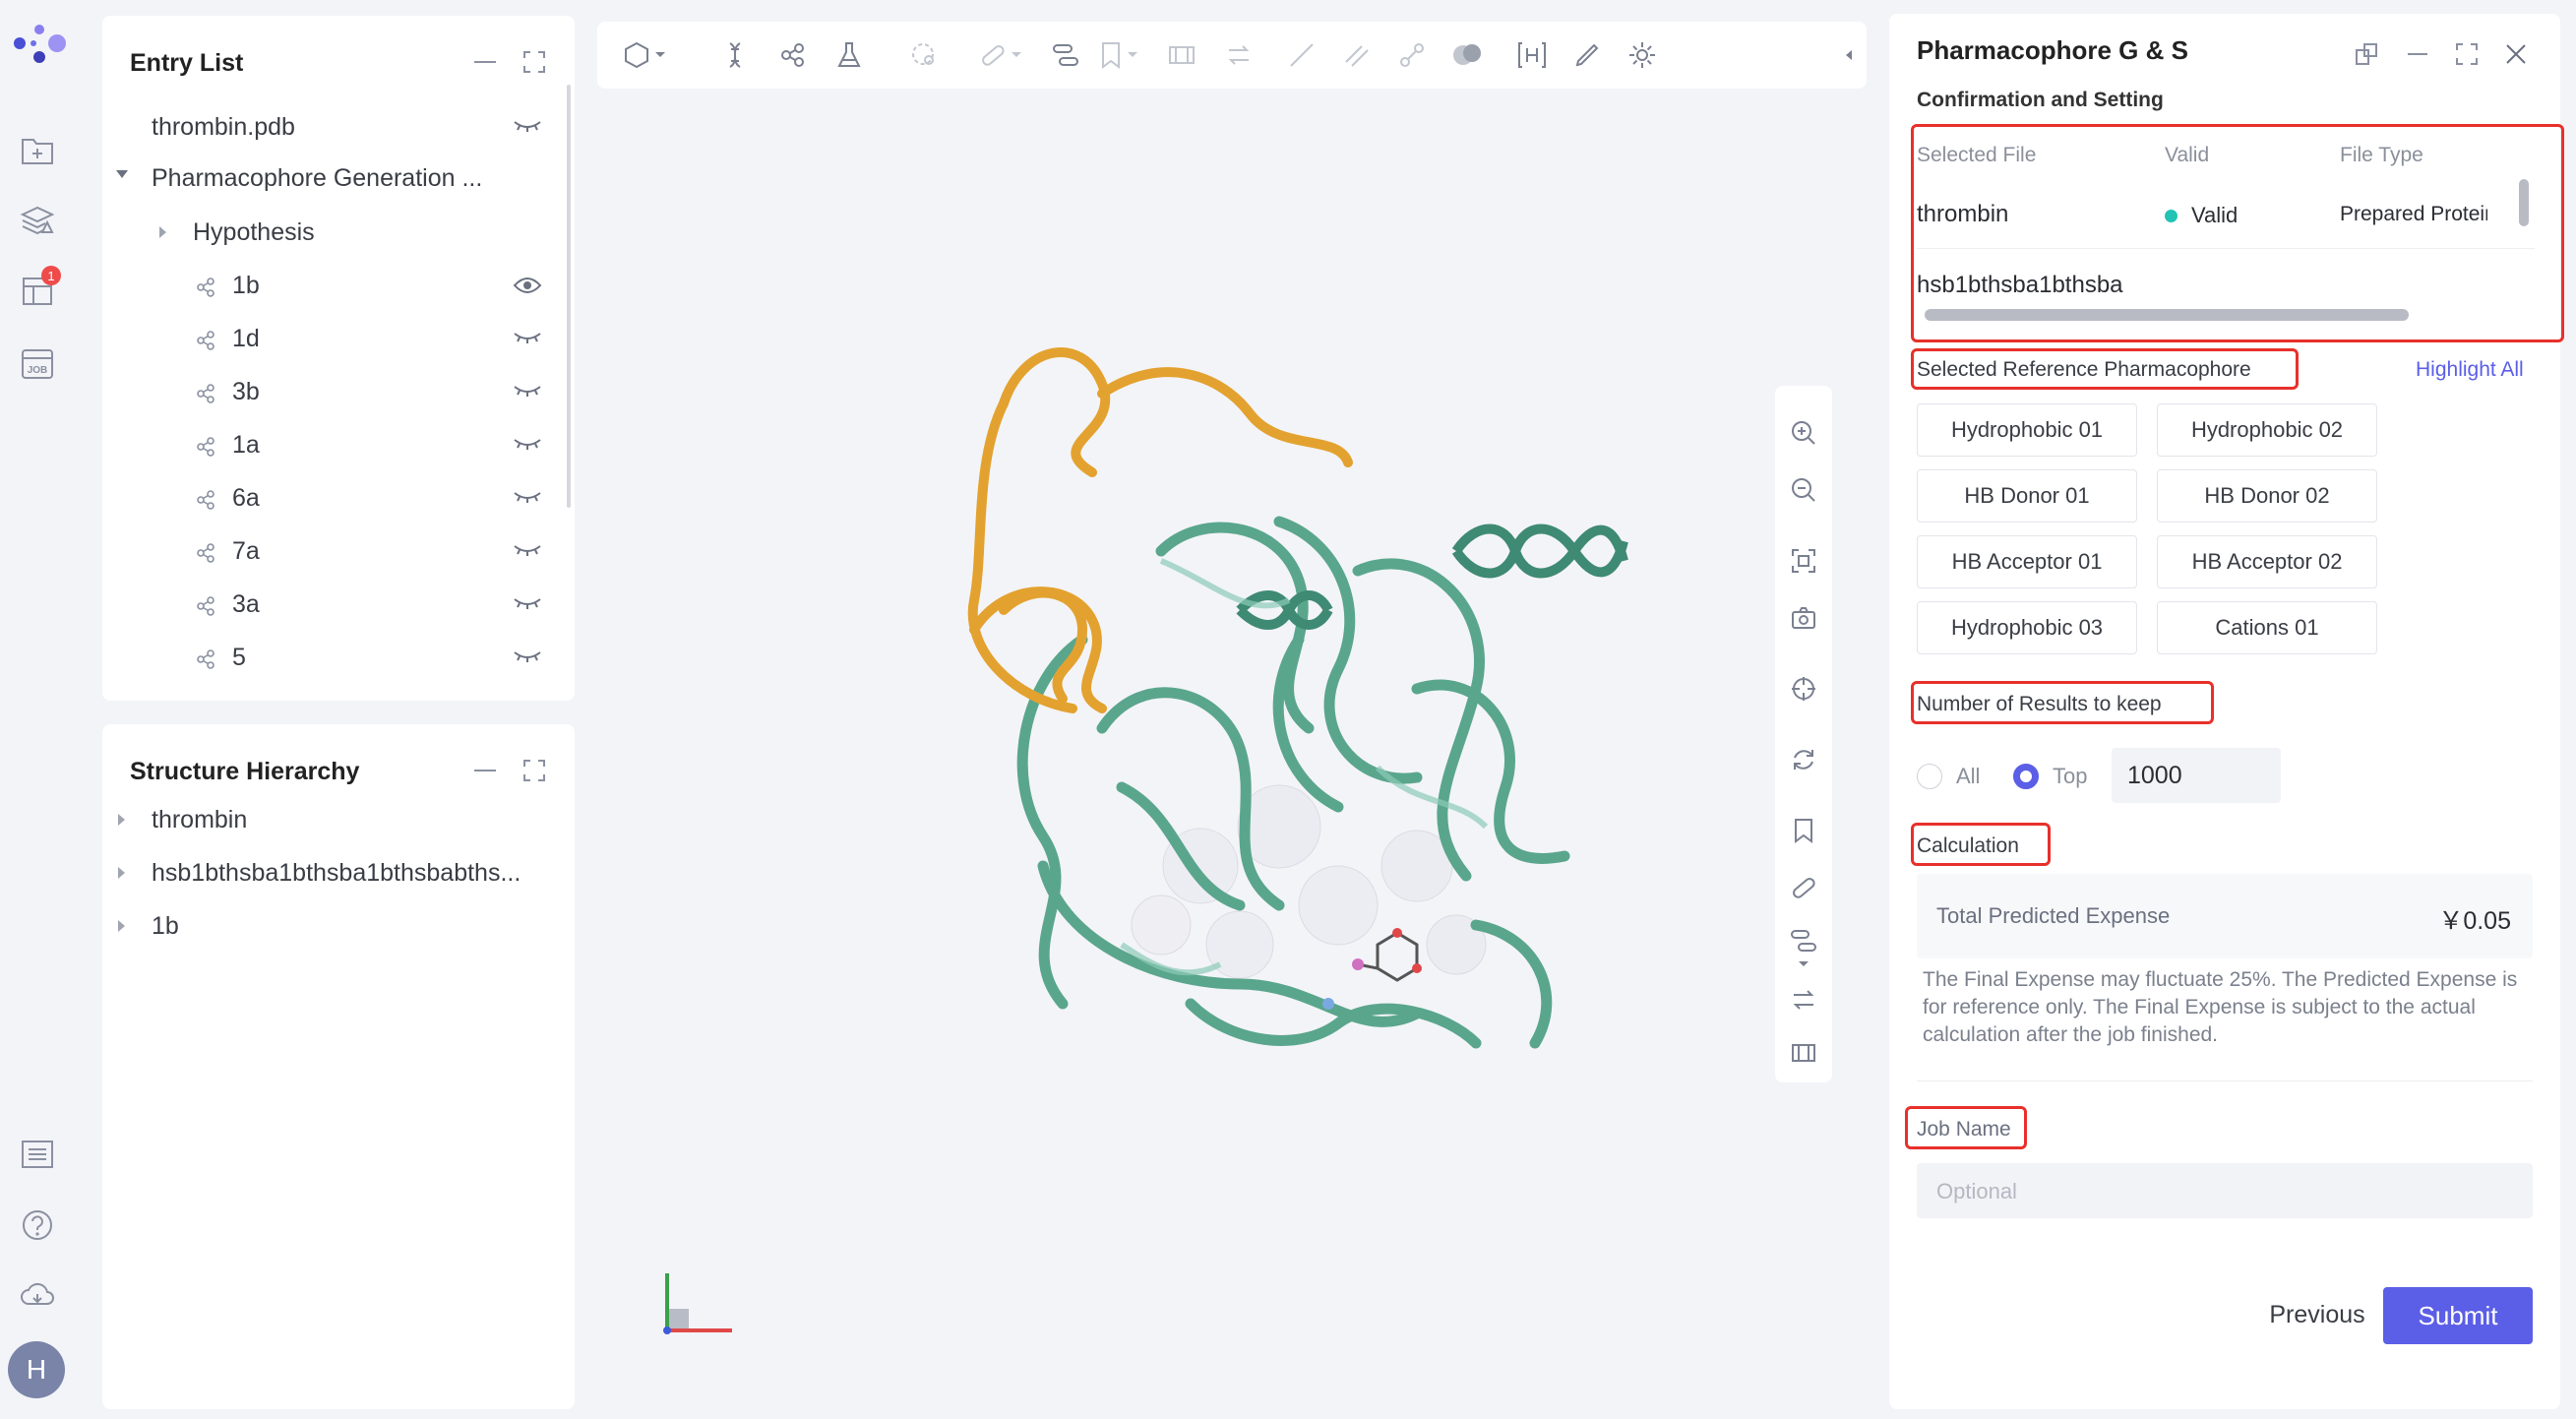 The height and width of the screenshot is (1419, 2576). I want to click on list-item: 1a, so click(246, 445).